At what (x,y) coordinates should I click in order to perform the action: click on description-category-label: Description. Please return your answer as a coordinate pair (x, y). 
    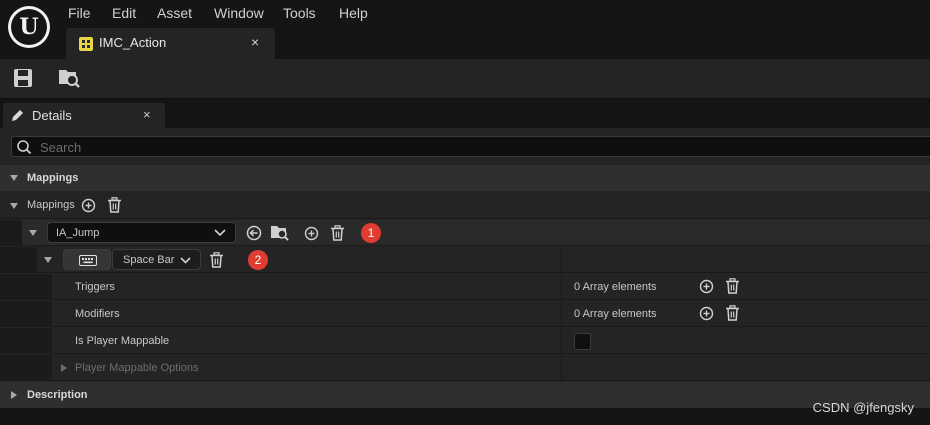
    Looking at the image, I should click on (57, 395).